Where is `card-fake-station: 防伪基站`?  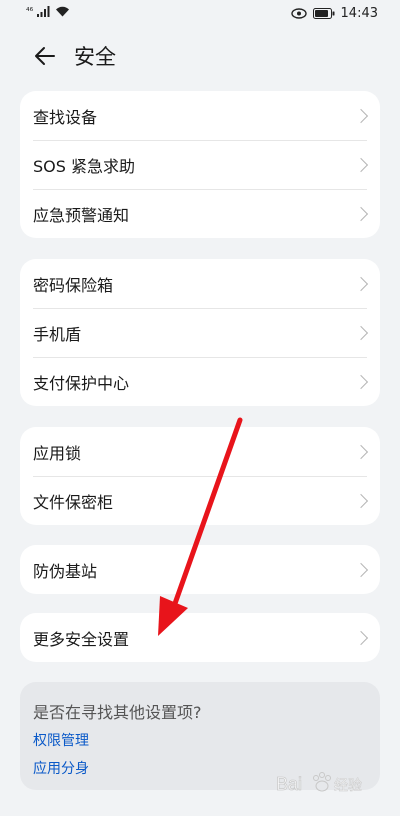 card-fake-station: 防伪基站 is located at coordinates (200, 569).